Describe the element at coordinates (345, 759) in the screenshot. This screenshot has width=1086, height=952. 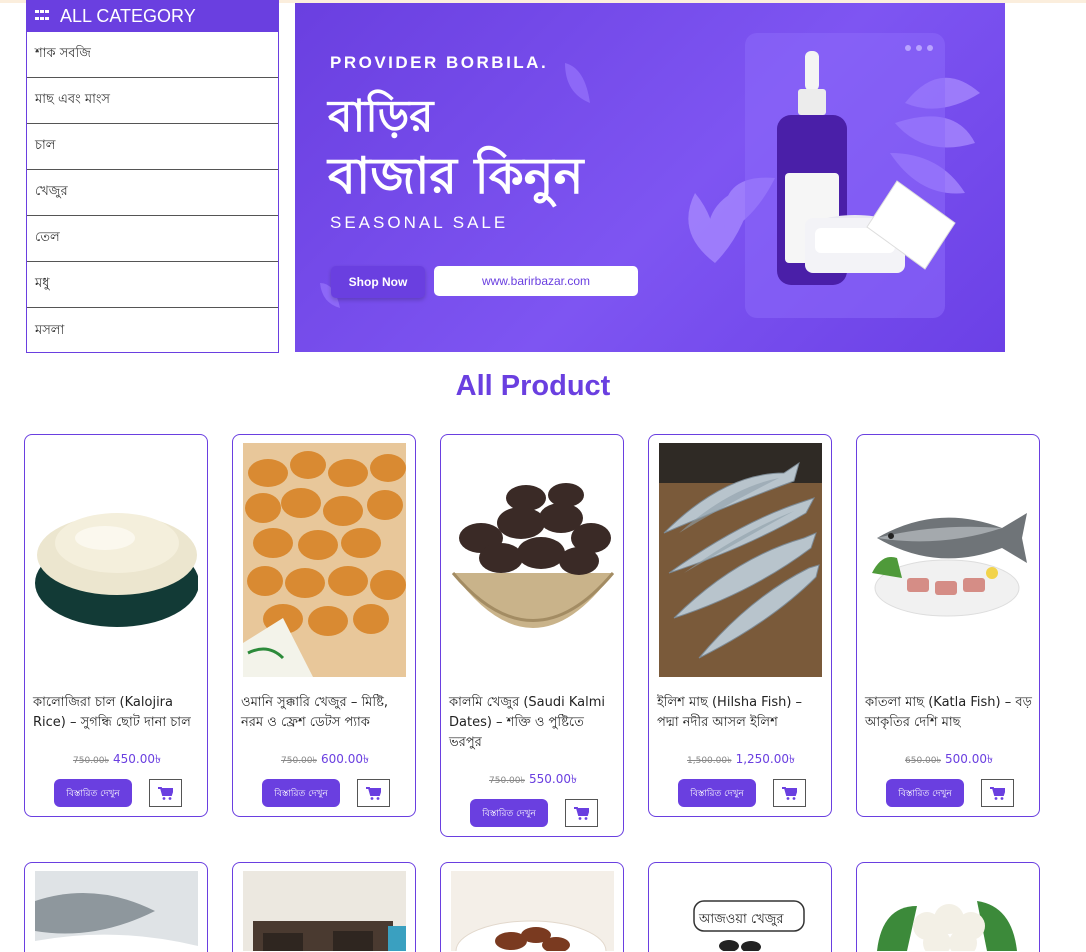
I see `new-price: 600.00৳` at that location.